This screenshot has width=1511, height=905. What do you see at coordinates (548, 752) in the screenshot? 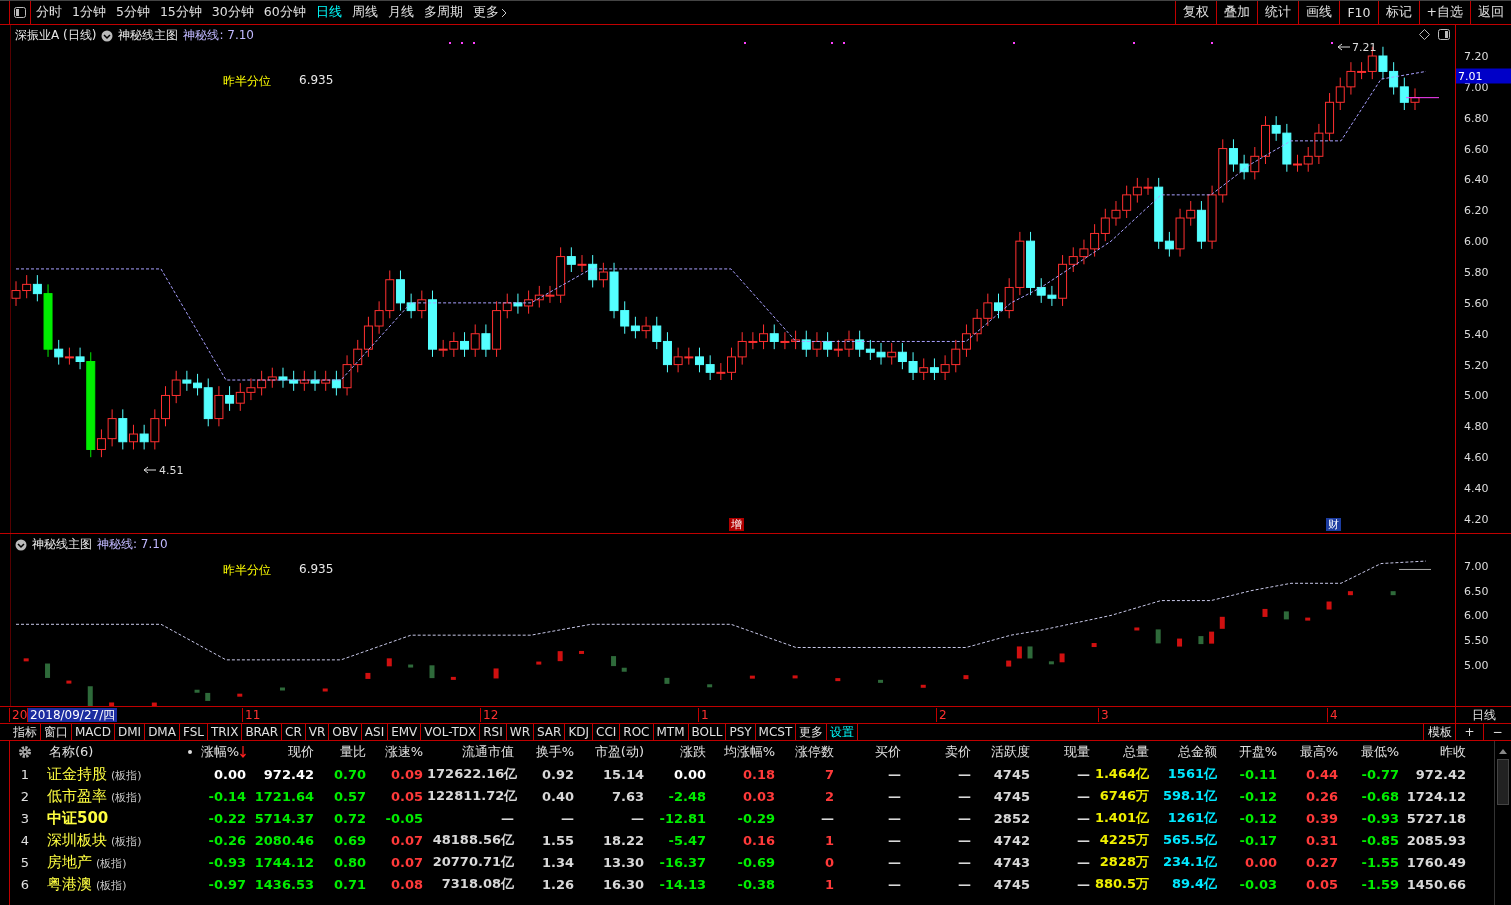
I see `column-header: 换手%` at bounding box center [548, 752].